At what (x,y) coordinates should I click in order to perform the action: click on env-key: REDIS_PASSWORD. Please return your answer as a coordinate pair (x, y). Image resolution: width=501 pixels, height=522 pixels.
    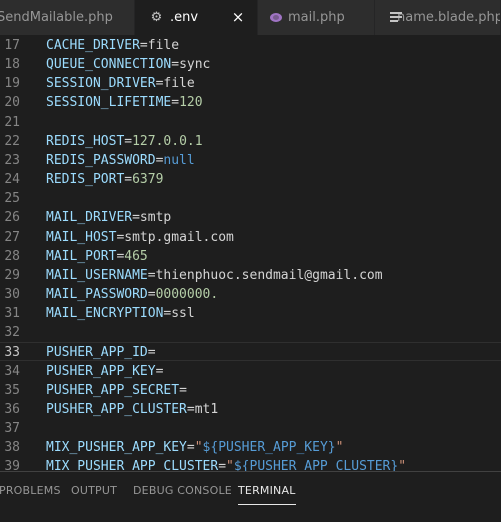
    Looking at the image, I should click on (101, 160).